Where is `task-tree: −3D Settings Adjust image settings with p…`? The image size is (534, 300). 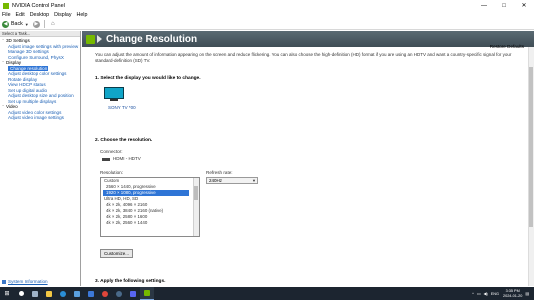
task-tree: −3D Settings Adjust image settings with p… is located at coordinates (40, 79).